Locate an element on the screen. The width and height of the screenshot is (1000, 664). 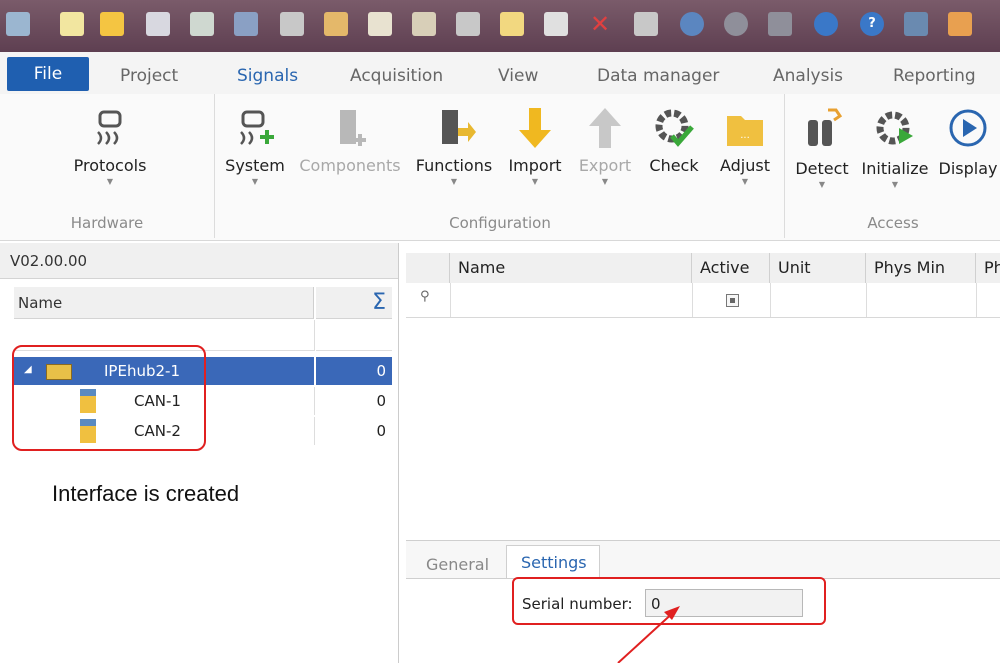
initialize-button: Initialize ▼ is located at coordinates (895, 147).